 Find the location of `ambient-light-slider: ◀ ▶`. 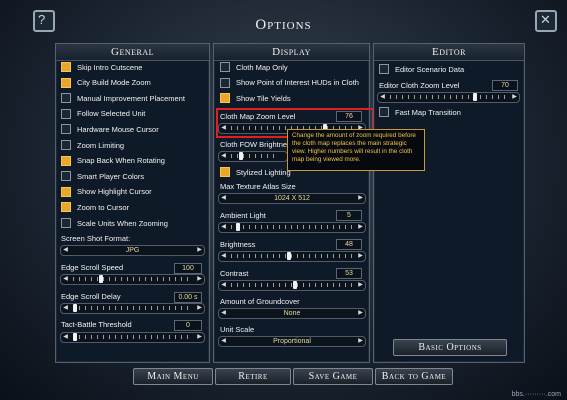

ambient-light-slider: ◀ ▶ is located at coordinates (292, 227).